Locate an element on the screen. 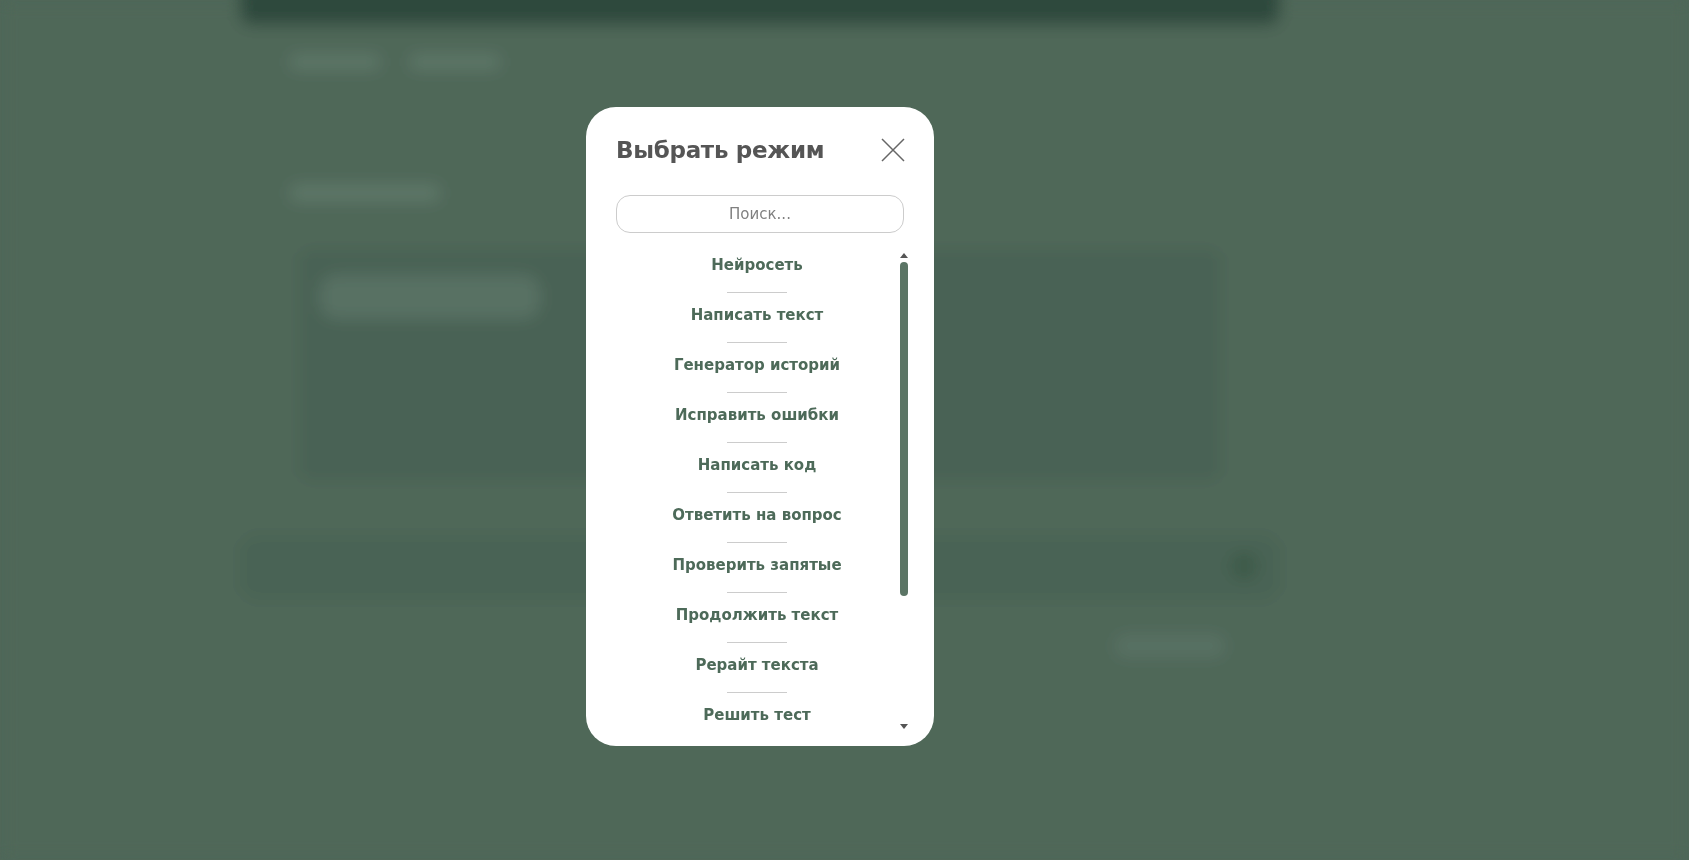 This screenshot has height=860, width=1689. dialog-title: Выбрать режим is located at coordinates (720, 150).